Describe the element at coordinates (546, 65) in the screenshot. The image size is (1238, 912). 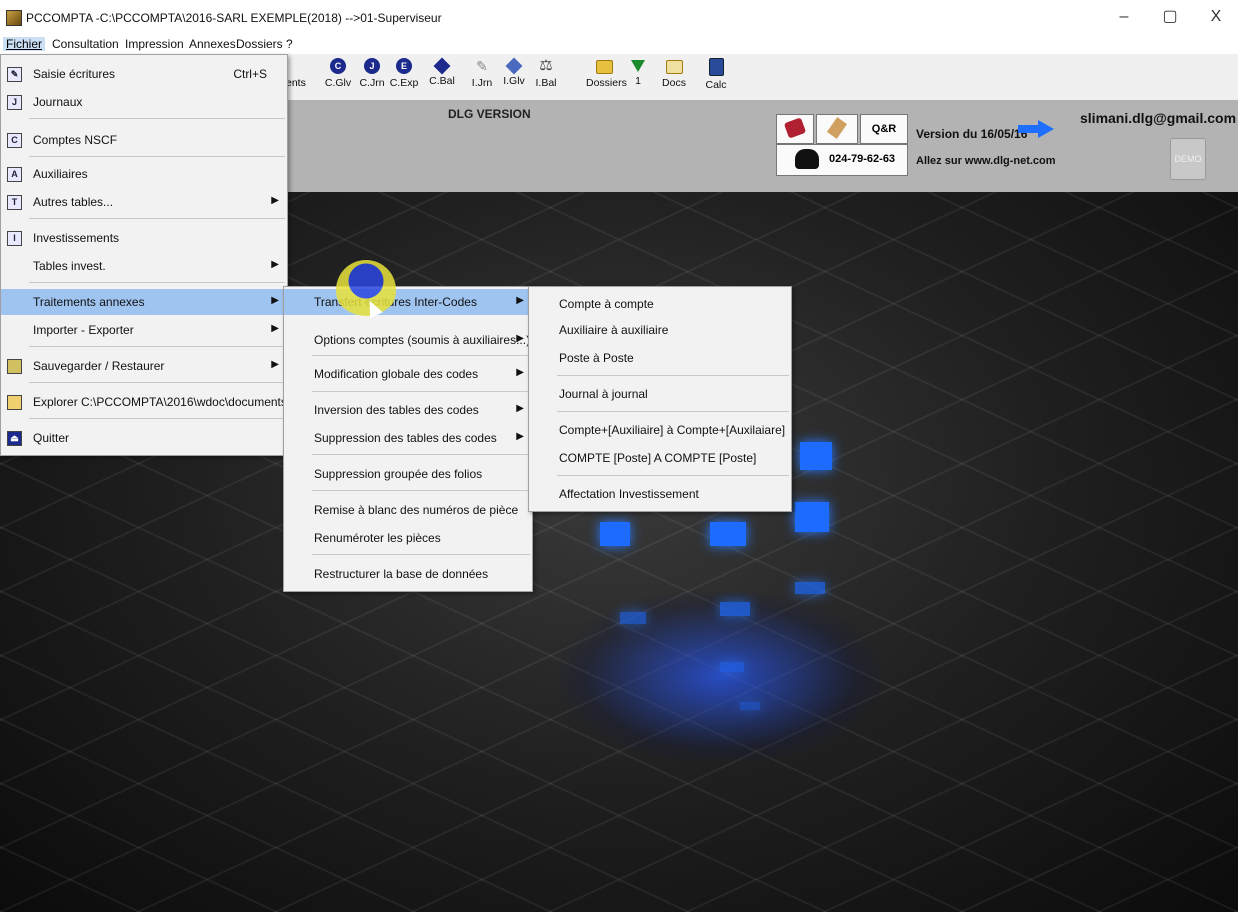
I see `scale-icon: ⚖` at that location.